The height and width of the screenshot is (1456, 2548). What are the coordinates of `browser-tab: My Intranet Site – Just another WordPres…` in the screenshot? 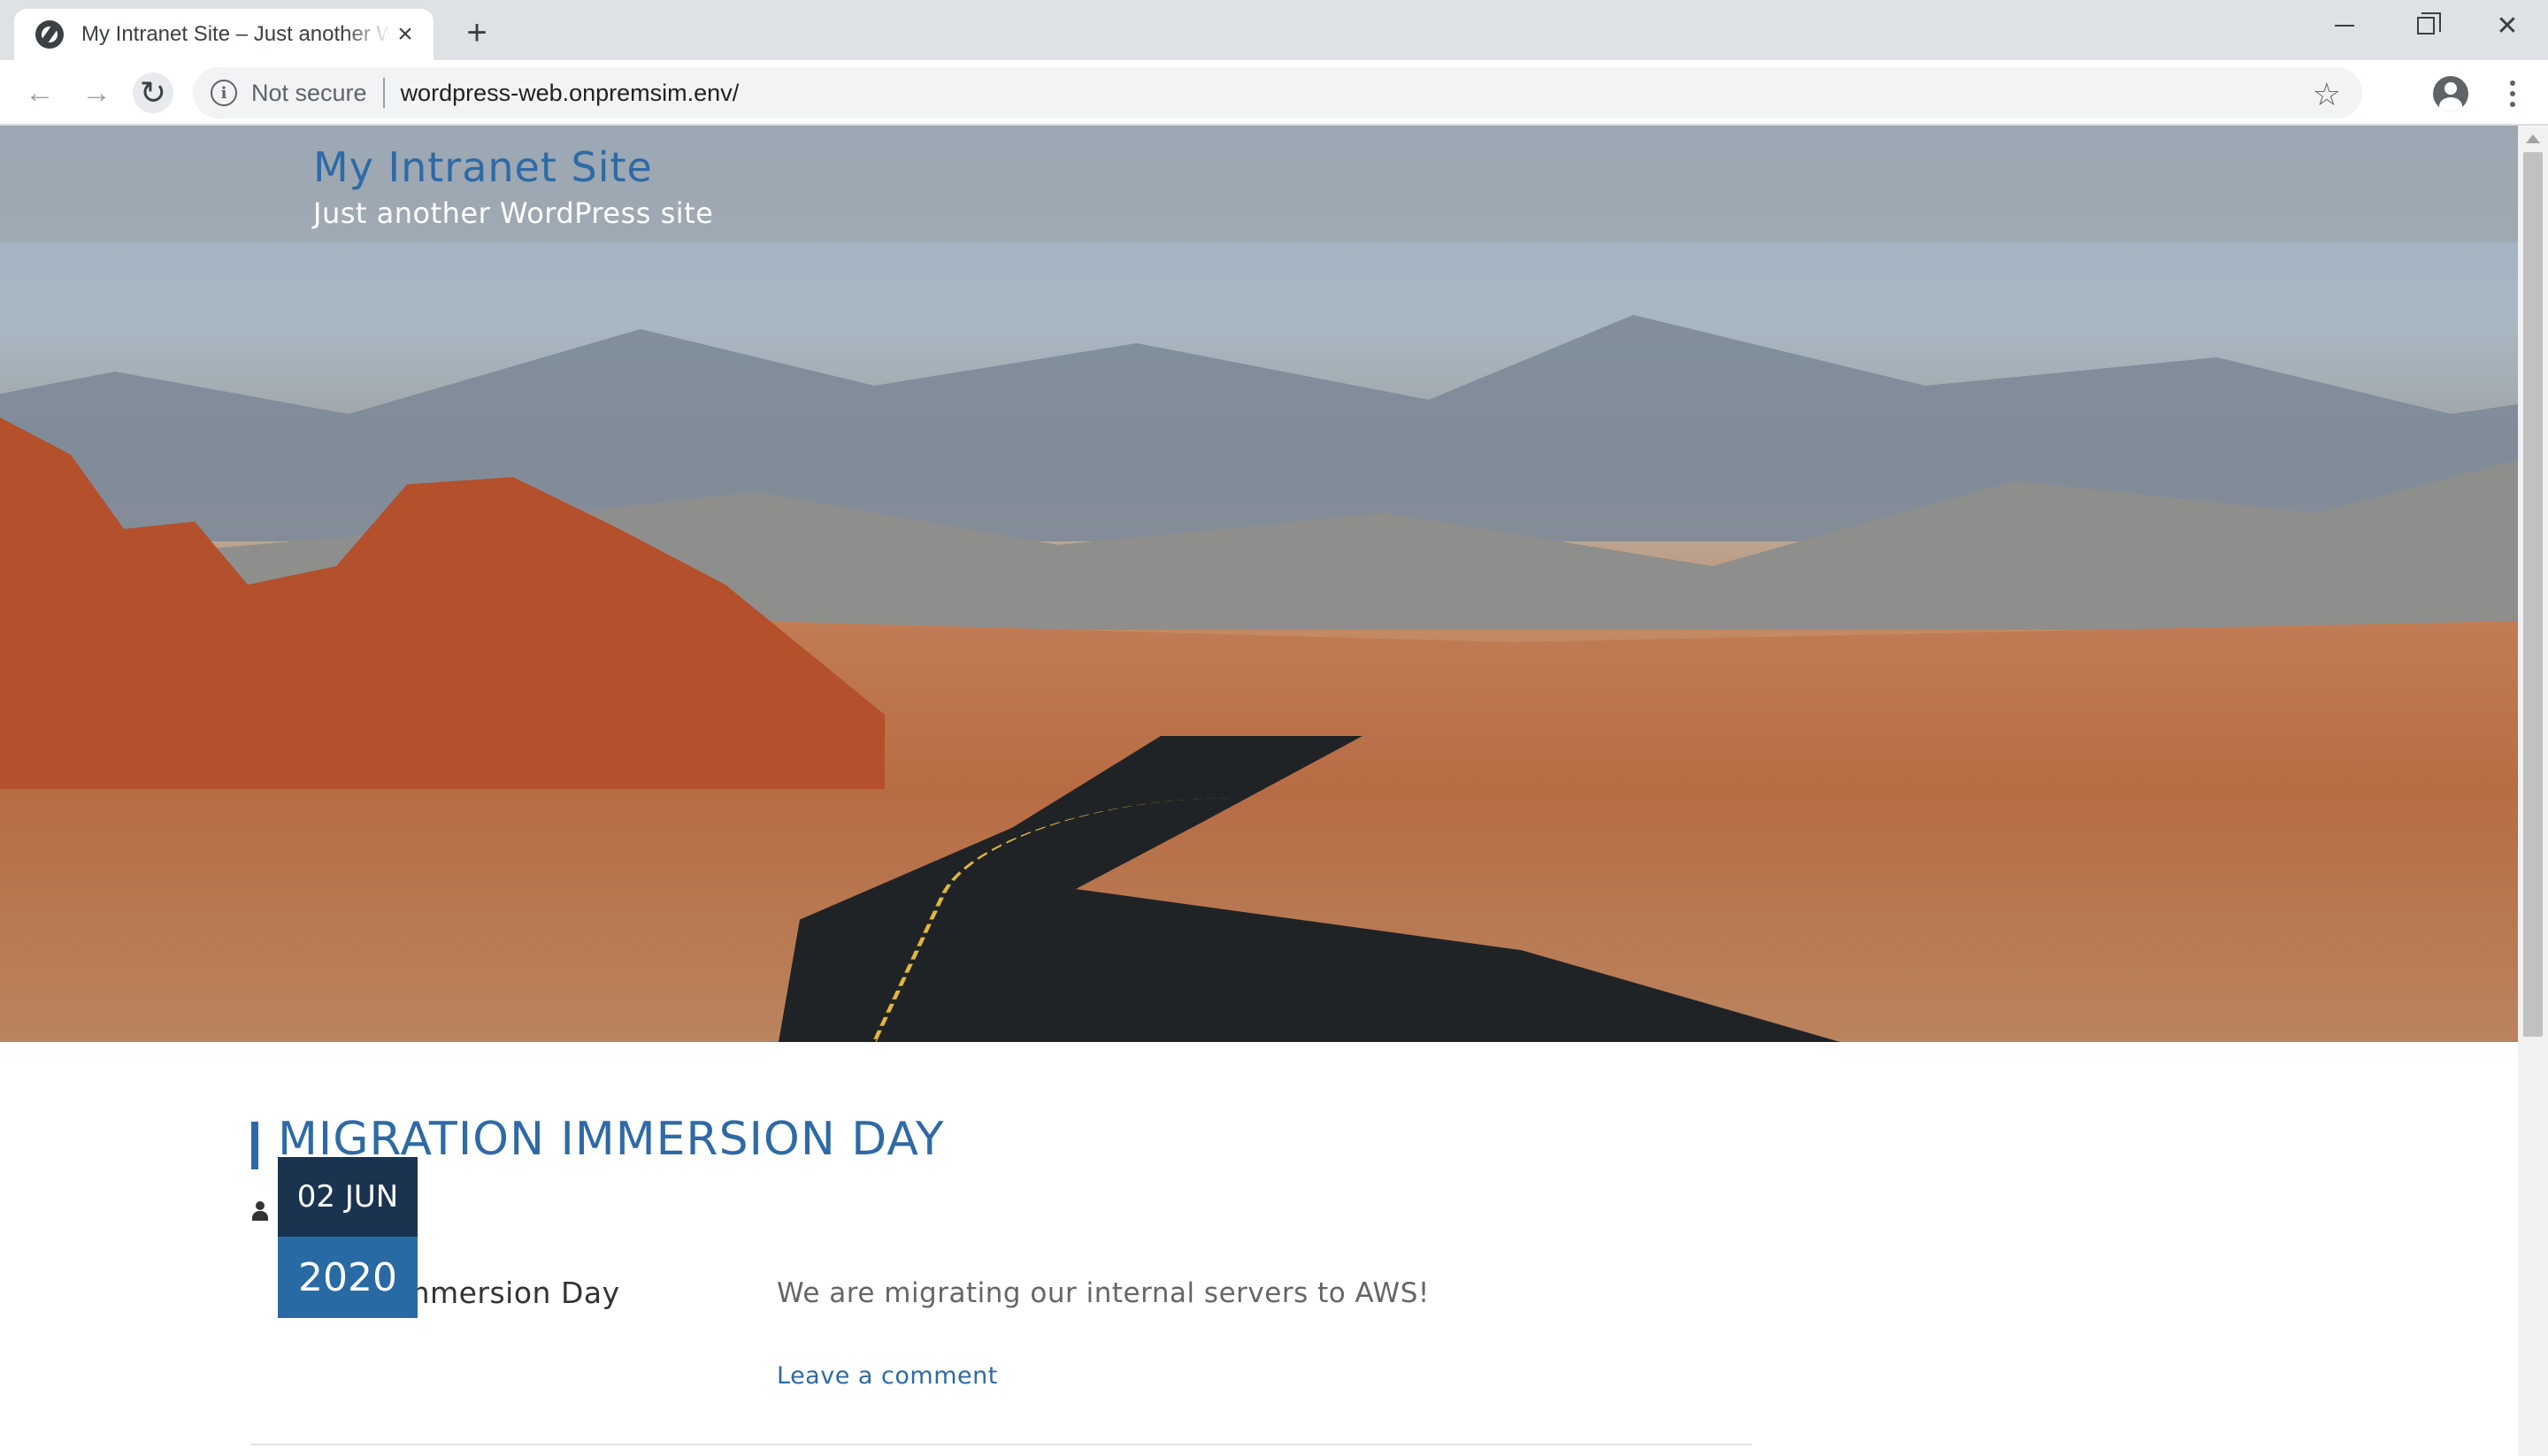 It's located at (224, 34).